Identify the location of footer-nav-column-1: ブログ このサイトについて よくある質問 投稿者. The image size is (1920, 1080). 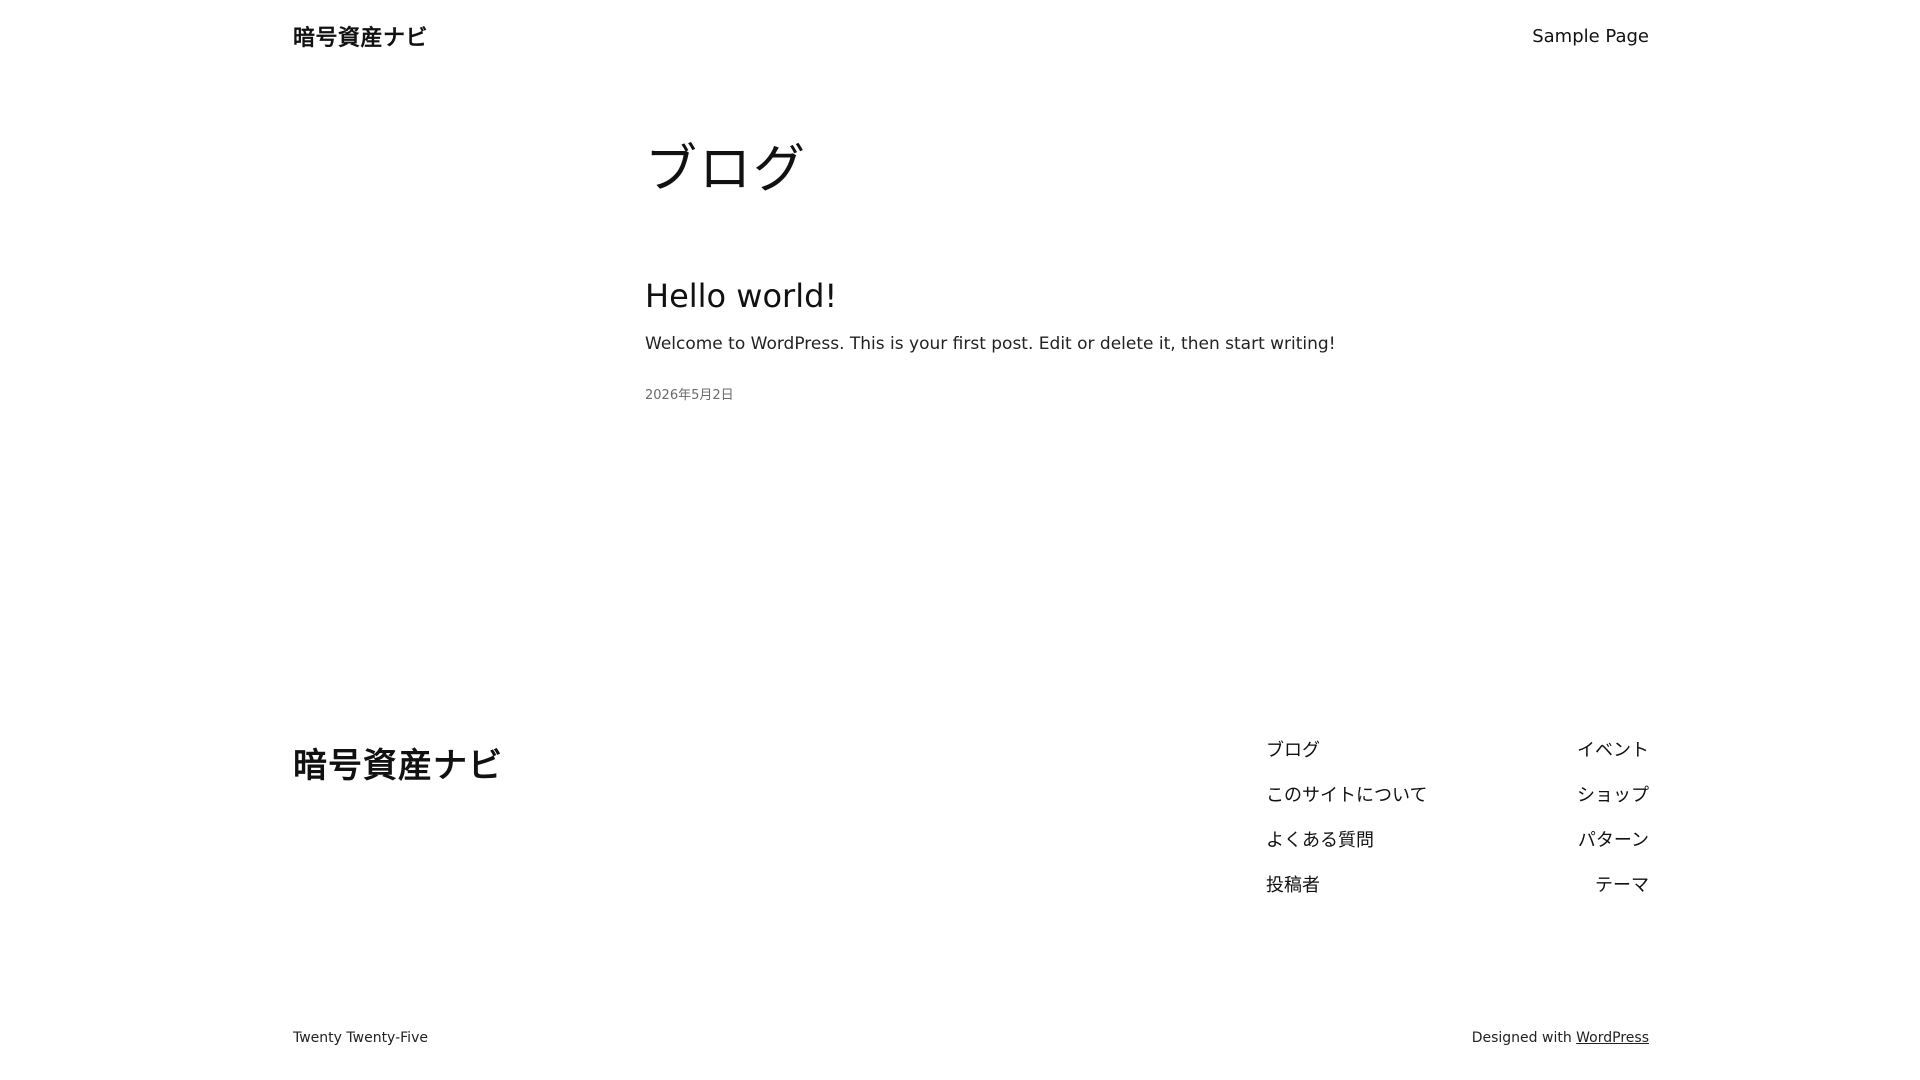
(1346, 830).